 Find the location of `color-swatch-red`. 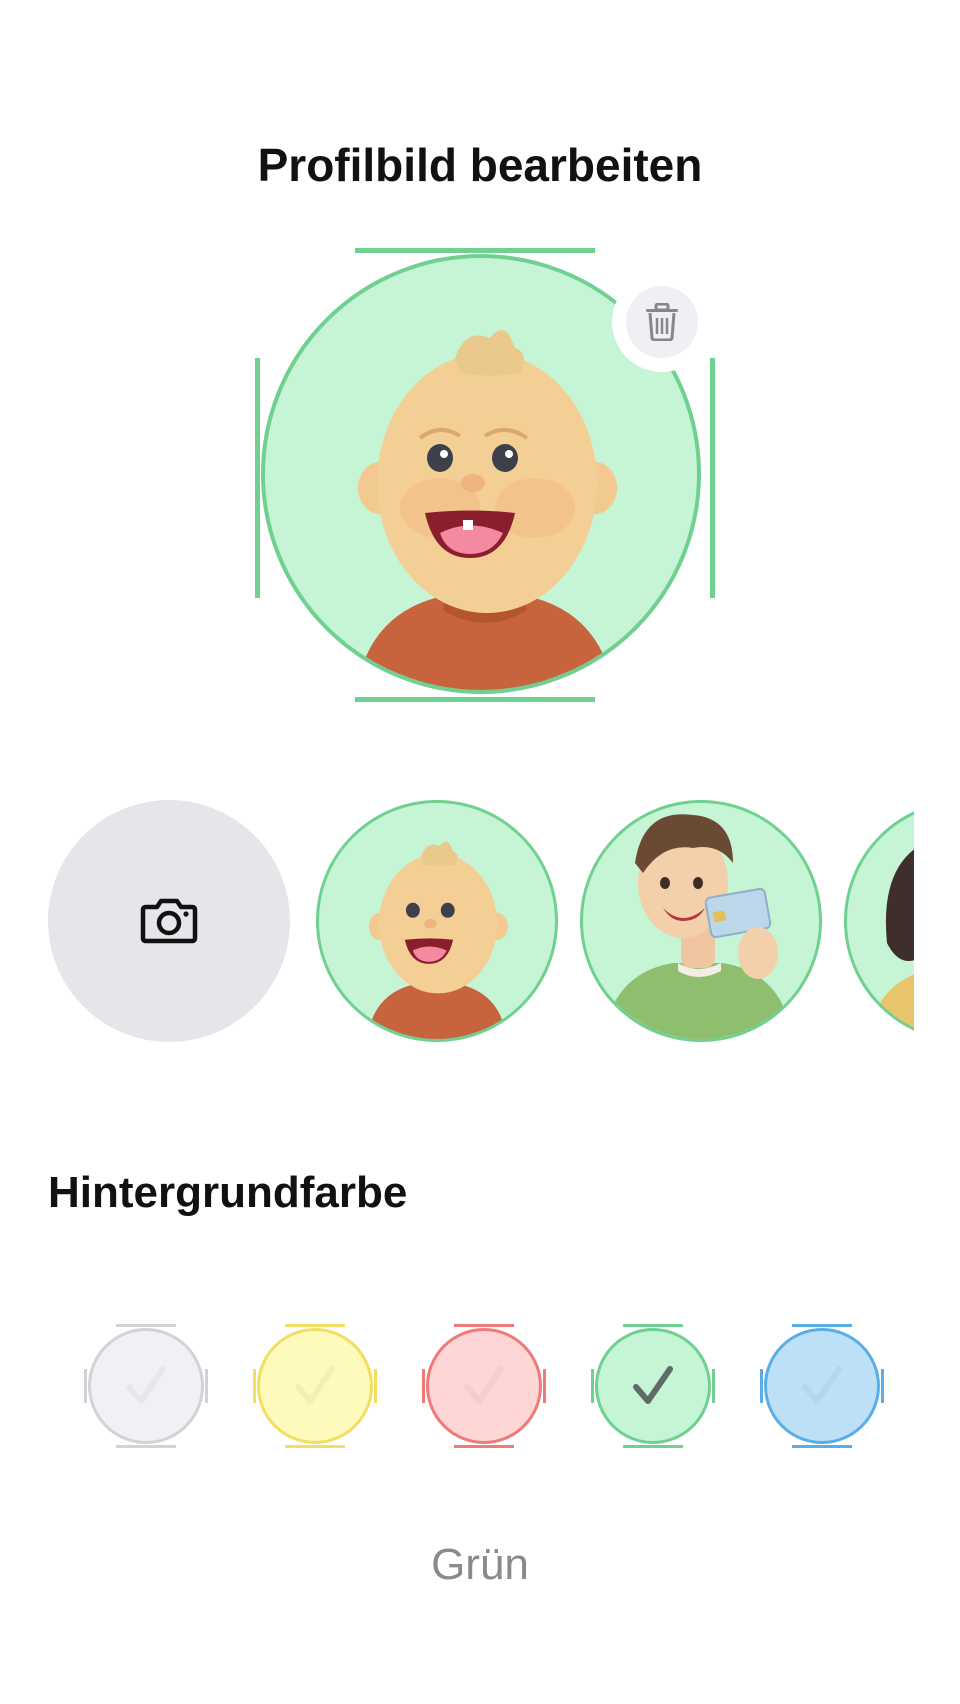

color-swatch-red is located at coordinates (484, 1386).